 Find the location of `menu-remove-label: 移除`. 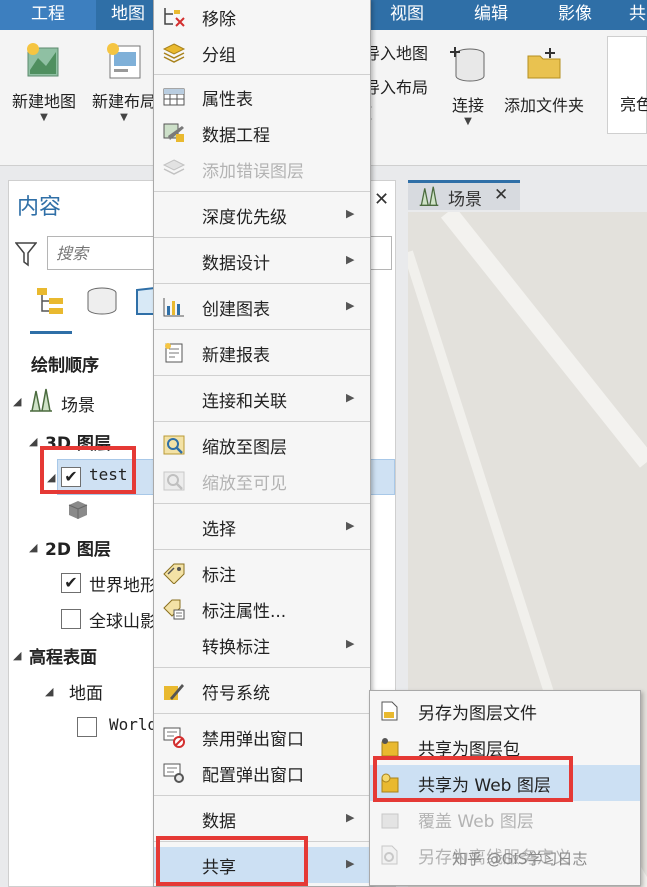

menu-remove-label: 移除 is located at coordinates (219, 20).